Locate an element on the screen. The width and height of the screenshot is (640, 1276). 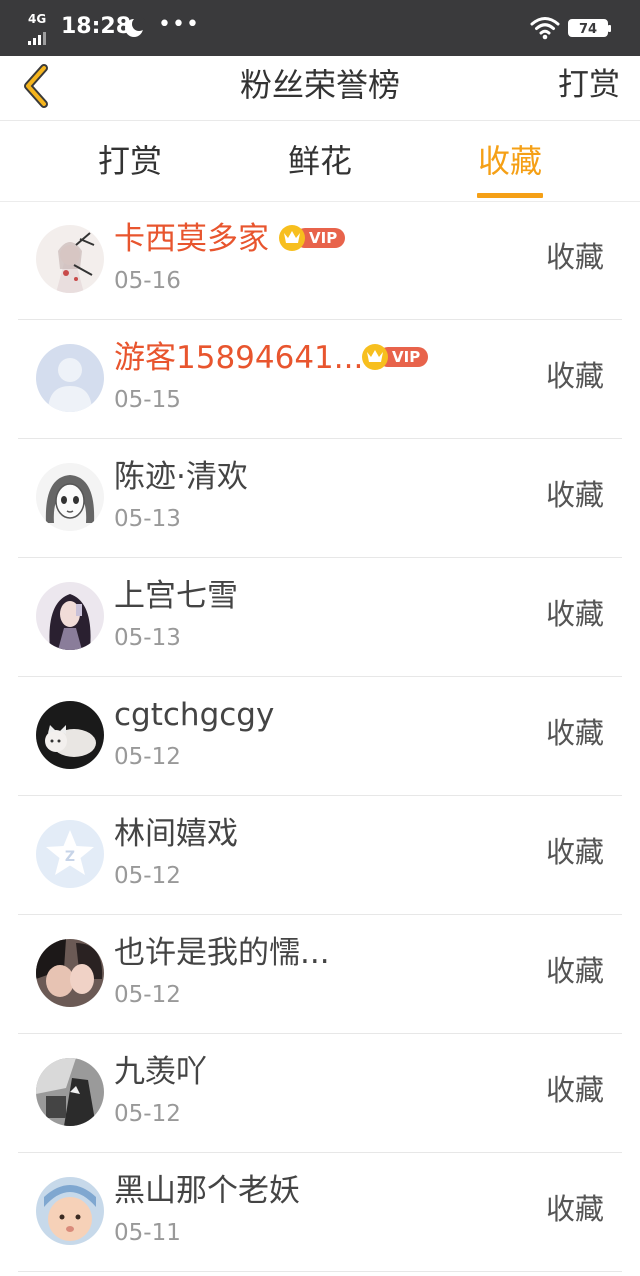
list-item: 陈迹·清欢 05-13 收藏 is located at coordinates (320, 498).